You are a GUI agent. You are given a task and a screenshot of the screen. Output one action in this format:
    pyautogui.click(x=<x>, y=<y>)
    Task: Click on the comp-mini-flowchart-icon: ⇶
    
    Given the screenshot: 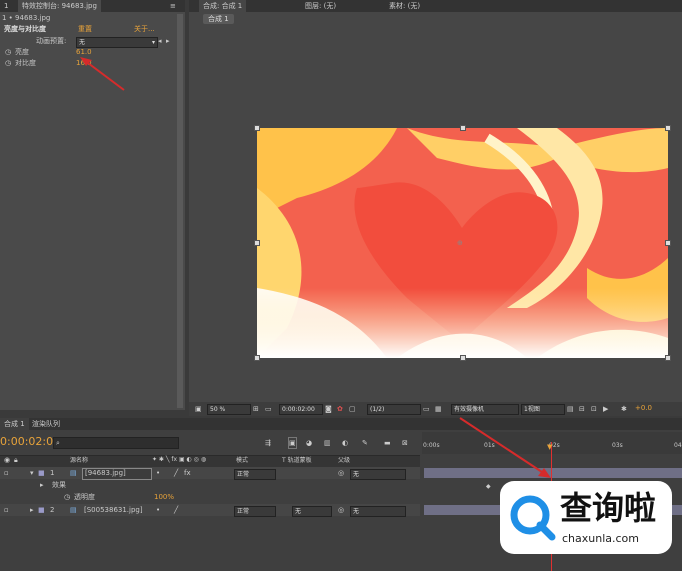 What is the action you would take?
    pyautogui.click(x=268, y=443)
    